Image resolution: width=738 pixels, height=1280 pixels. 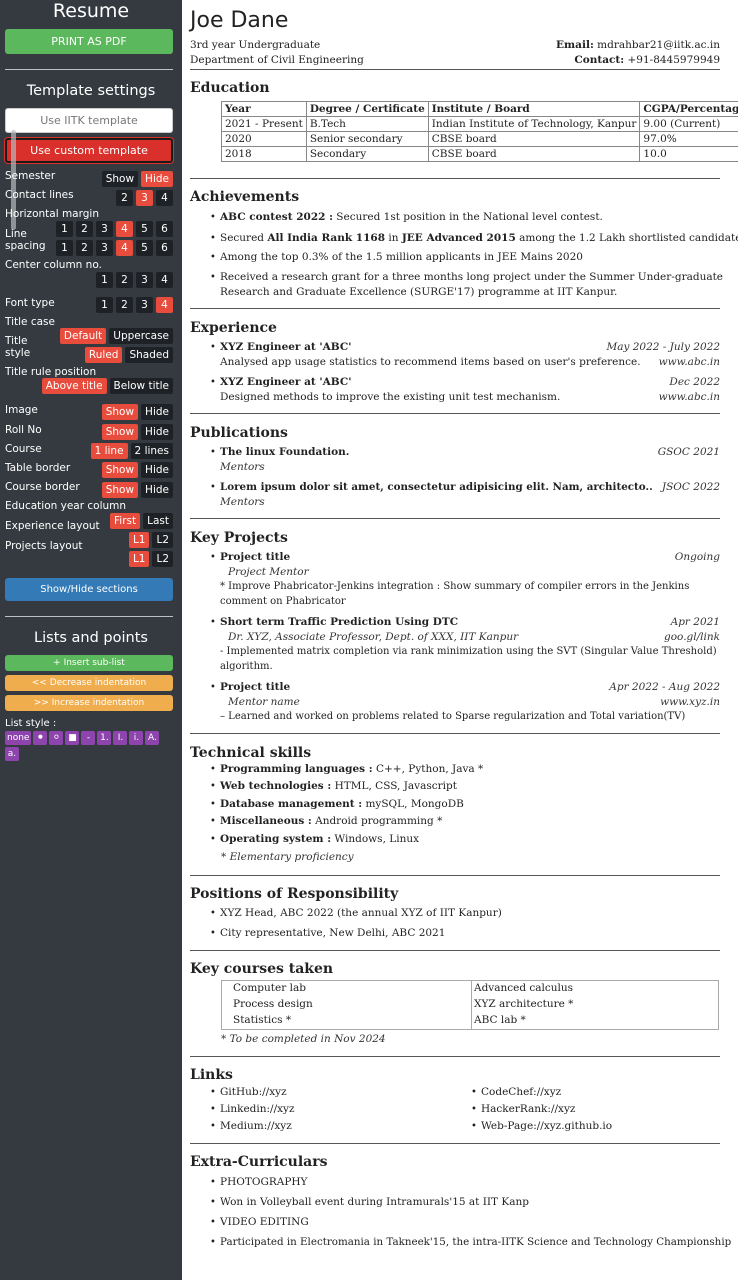 I want to click on title-case-option-default: Default, so click(x=83, y=336).